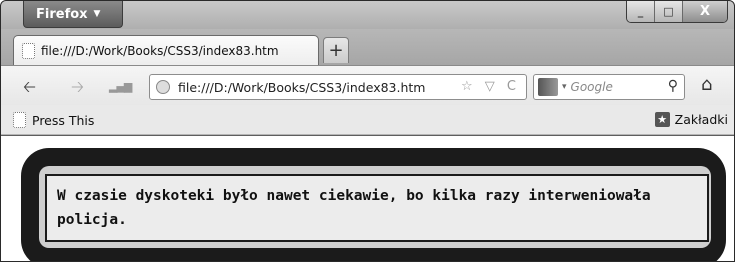 Image resolution: width=735 pixels, height=262 pixels. I want to click on search-icon: ⚲, so click(673, 86).